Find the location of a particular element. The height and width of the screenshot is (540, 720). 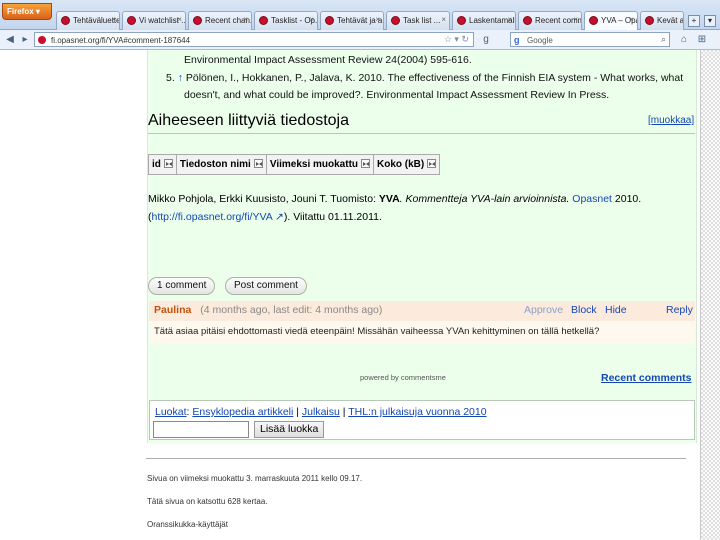

footer-divider is located at coordinates (416, 458).